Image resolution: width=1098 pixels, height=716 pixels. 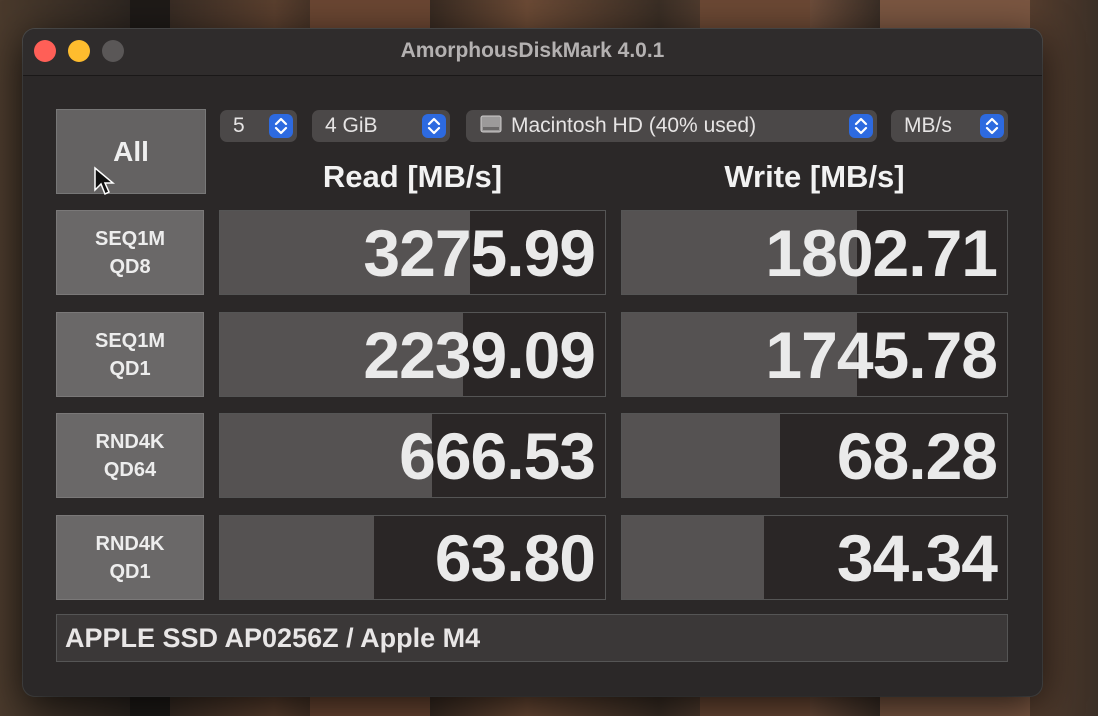 I want to click on read-result-cell: 666.53, so click(x=412, y=455).